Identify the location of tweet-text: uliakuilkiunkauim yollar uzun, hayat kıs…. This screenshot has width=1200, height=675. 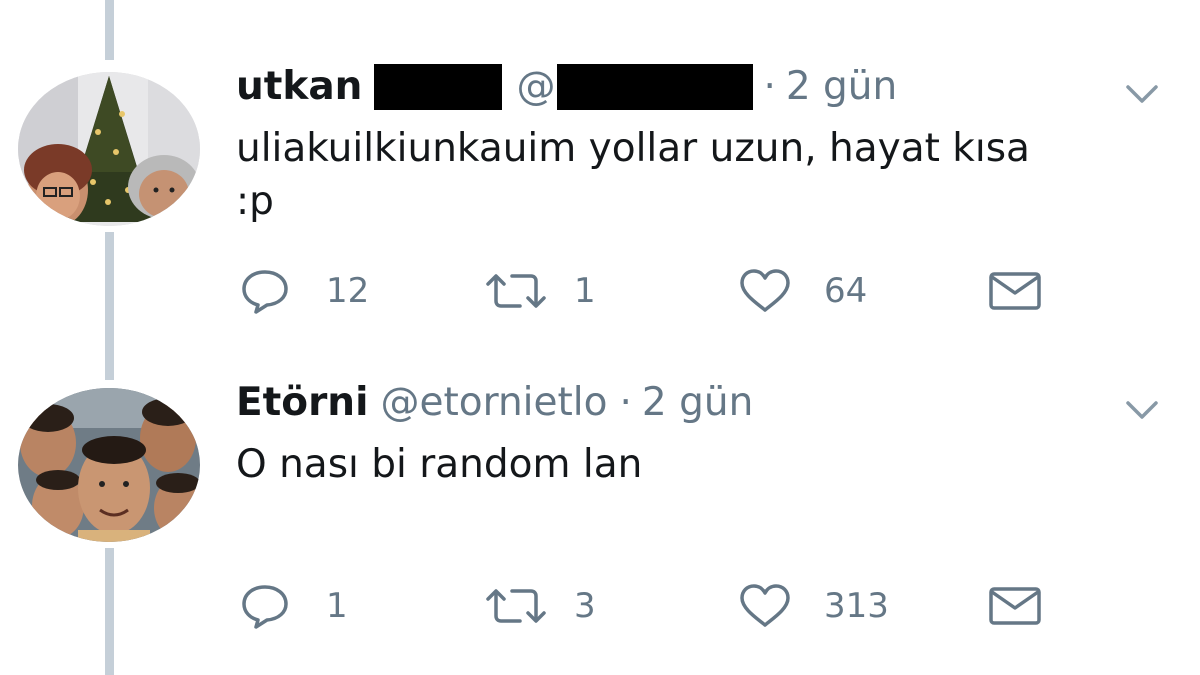
(633, 175).